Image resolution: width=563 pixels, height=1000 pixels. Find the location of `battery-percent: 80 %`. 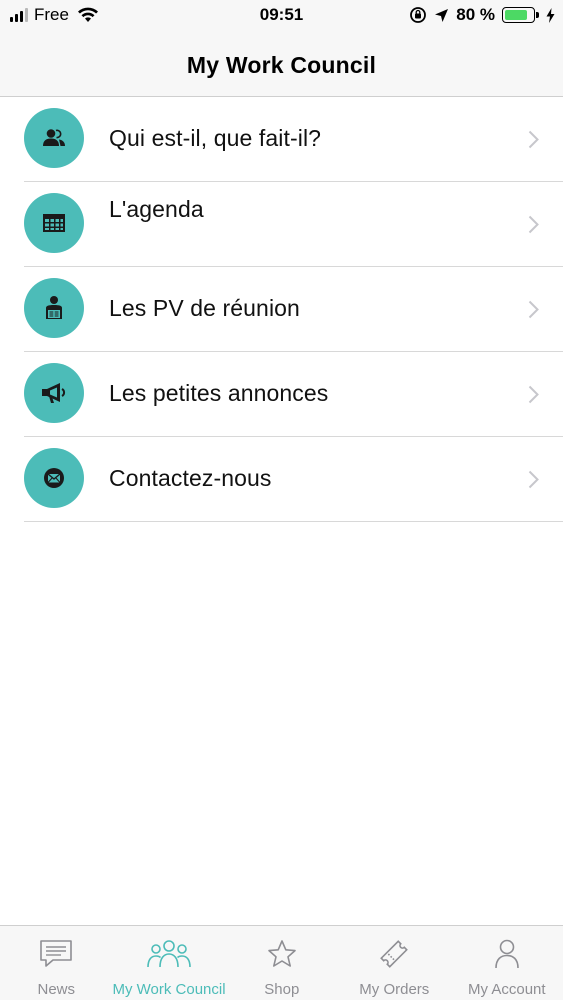

battery-percent: 80 % is located at coordinates (475, 14).